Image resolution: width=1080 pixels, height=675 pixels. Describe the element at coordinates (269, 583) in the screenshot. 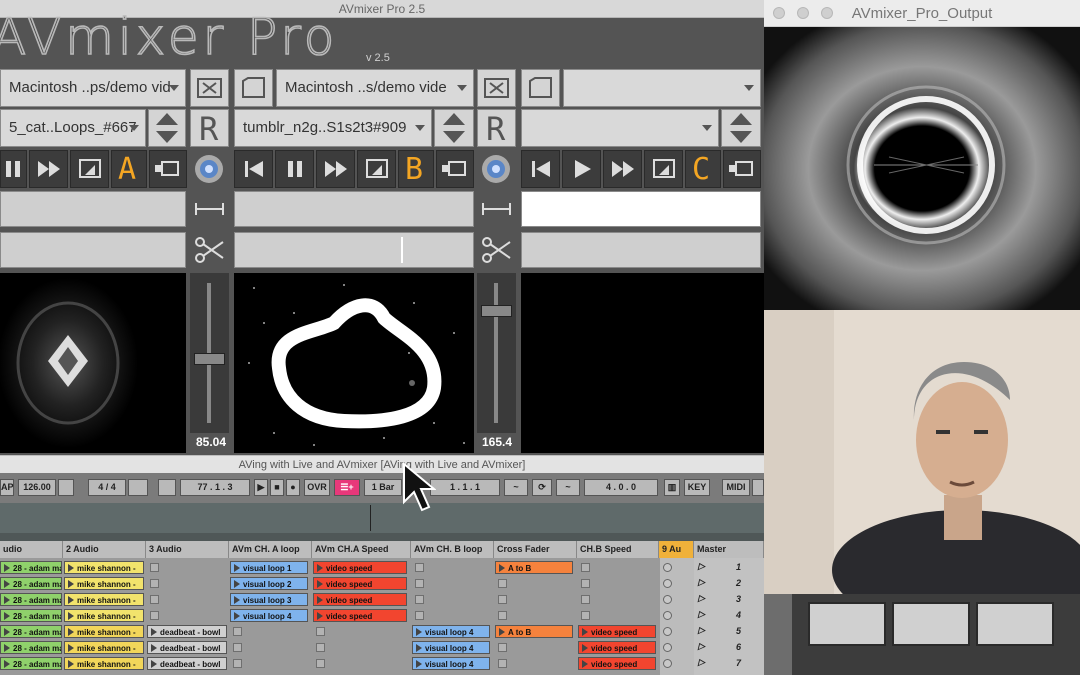

I see `clip-loop-a-2: visual loop 2` at that location.